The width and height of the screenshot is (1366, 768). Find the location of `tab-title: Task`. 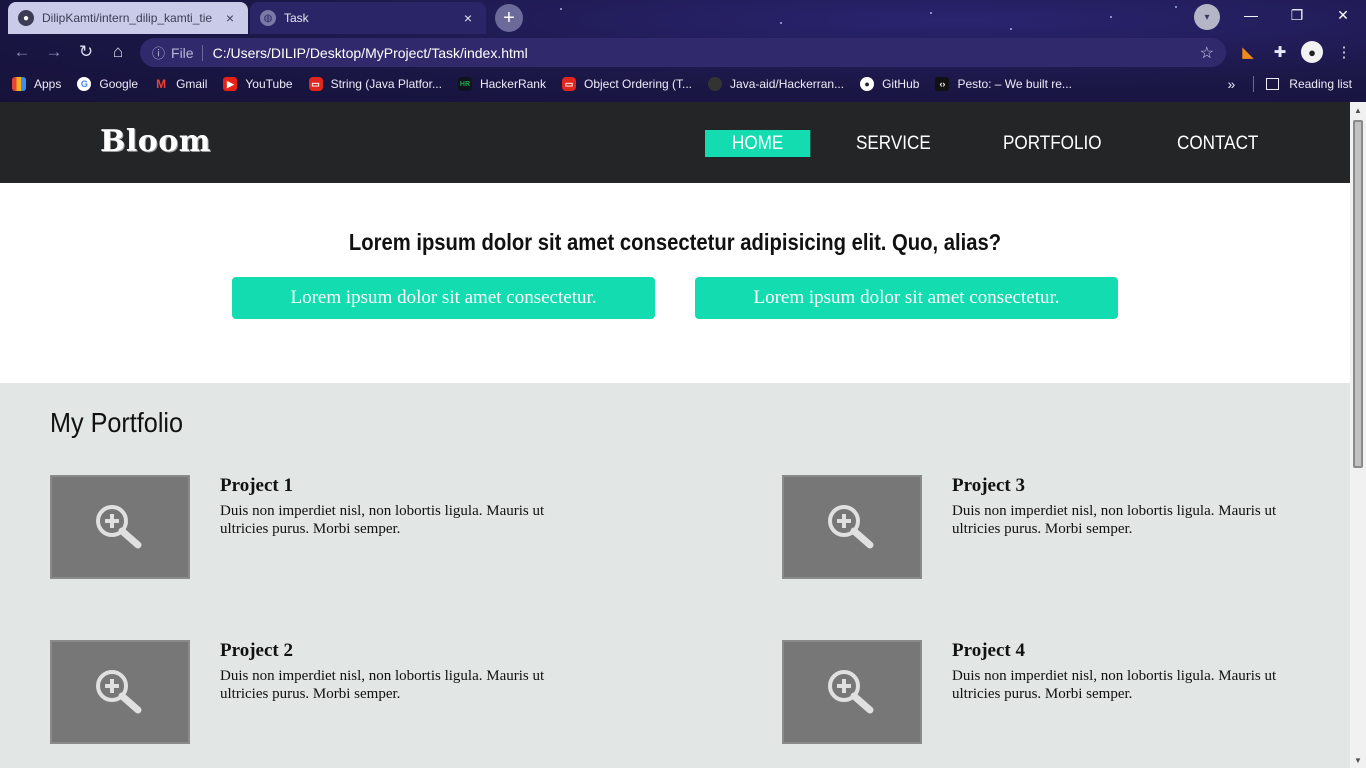

tab-title: Task is located at coordinates (296, 18).